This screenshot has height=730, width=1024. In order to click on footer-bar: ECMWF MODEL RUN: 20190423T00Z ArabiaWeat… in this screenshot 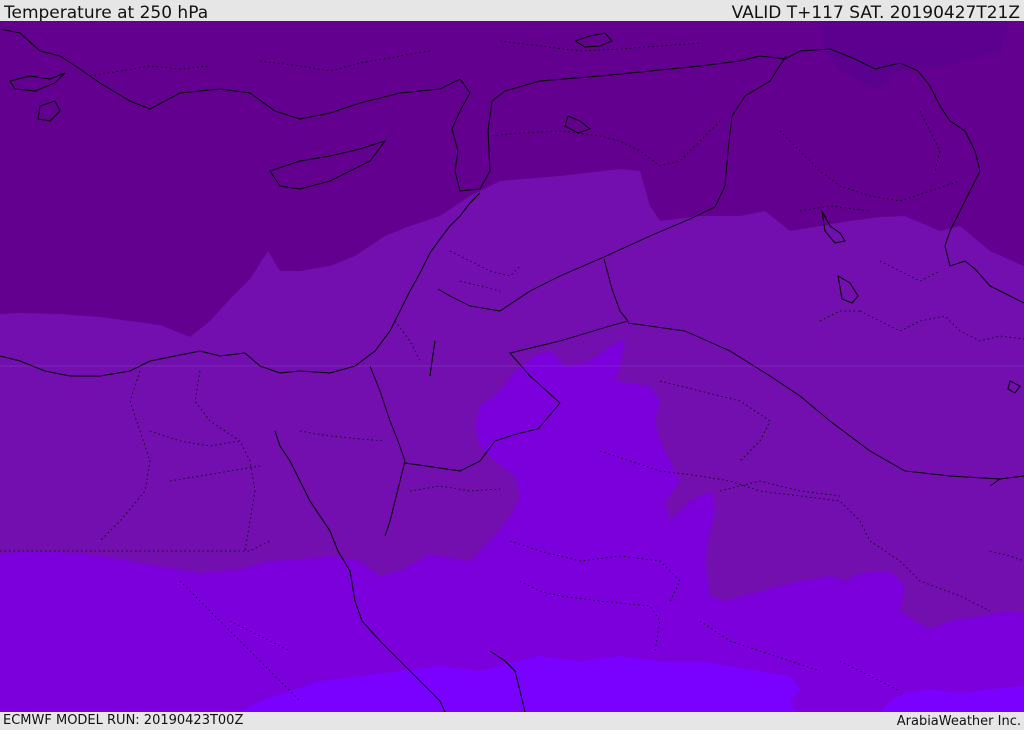, I will do `click(512, 720)`.